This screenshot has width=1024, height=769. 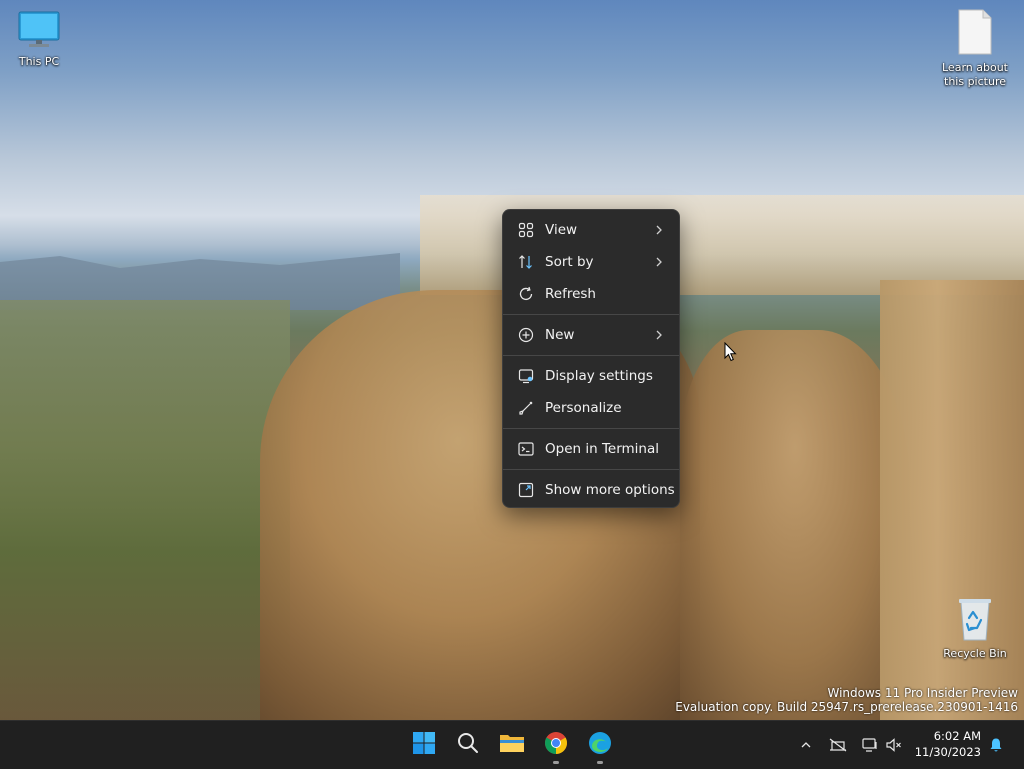 What do you see at coordinates (591, 230) in the screenshot?
I see `menu-item-view: View` at bounding box center [591, 230].